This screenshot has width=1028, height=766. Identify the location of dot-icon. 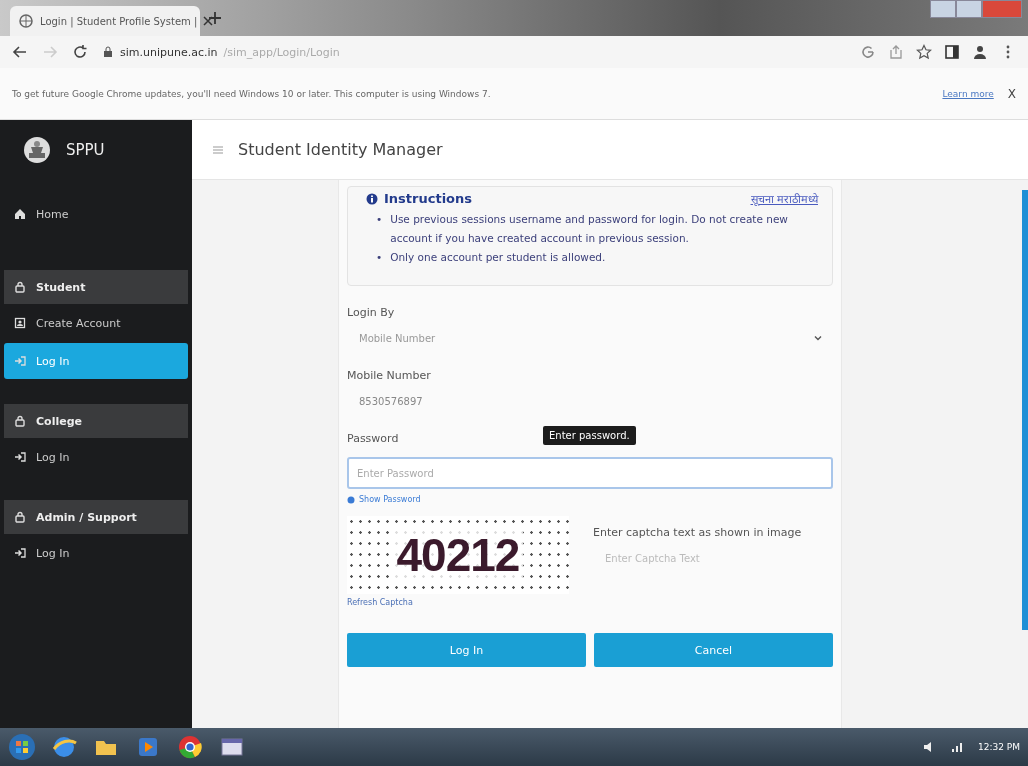
(351, 499).